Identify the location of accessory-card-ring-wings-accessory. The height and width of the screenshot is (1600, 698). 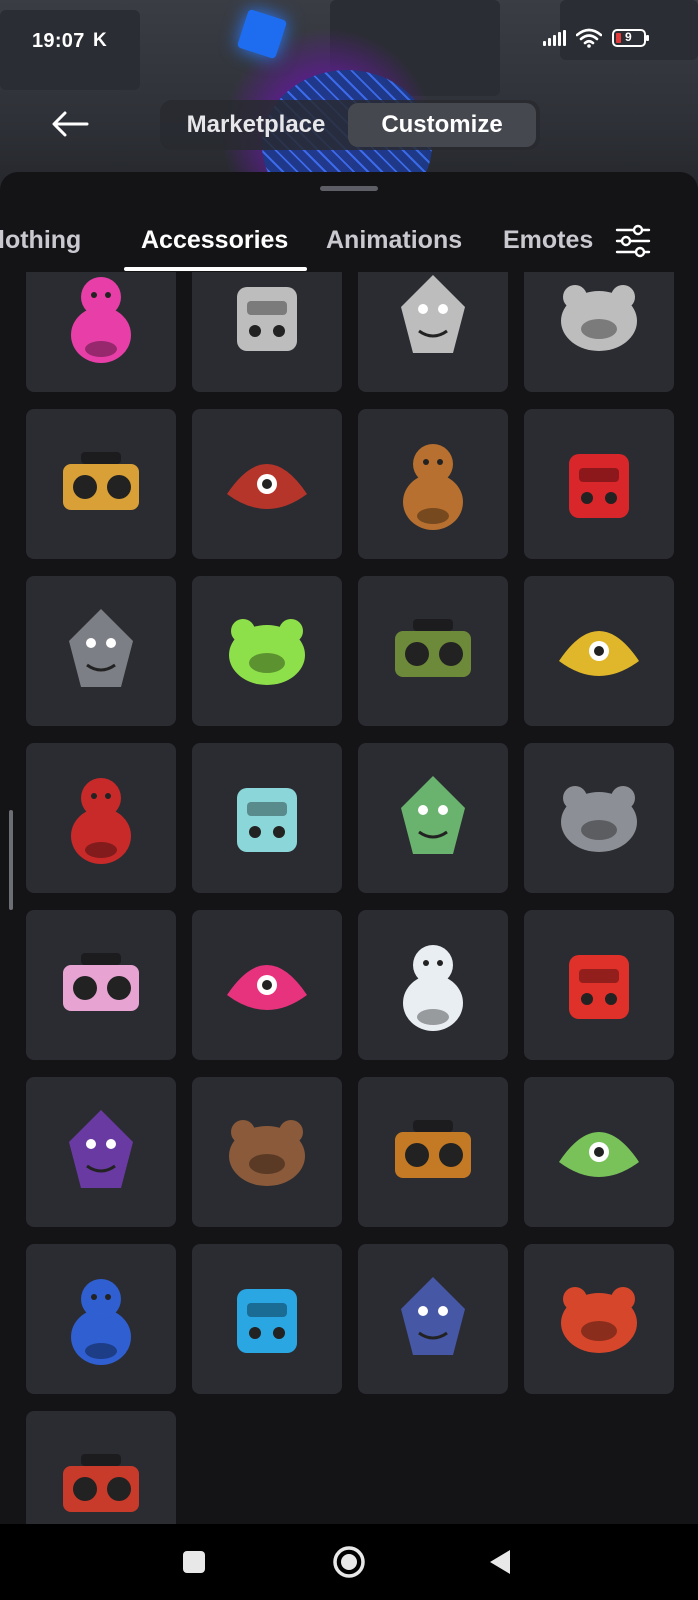
(101, 1319).